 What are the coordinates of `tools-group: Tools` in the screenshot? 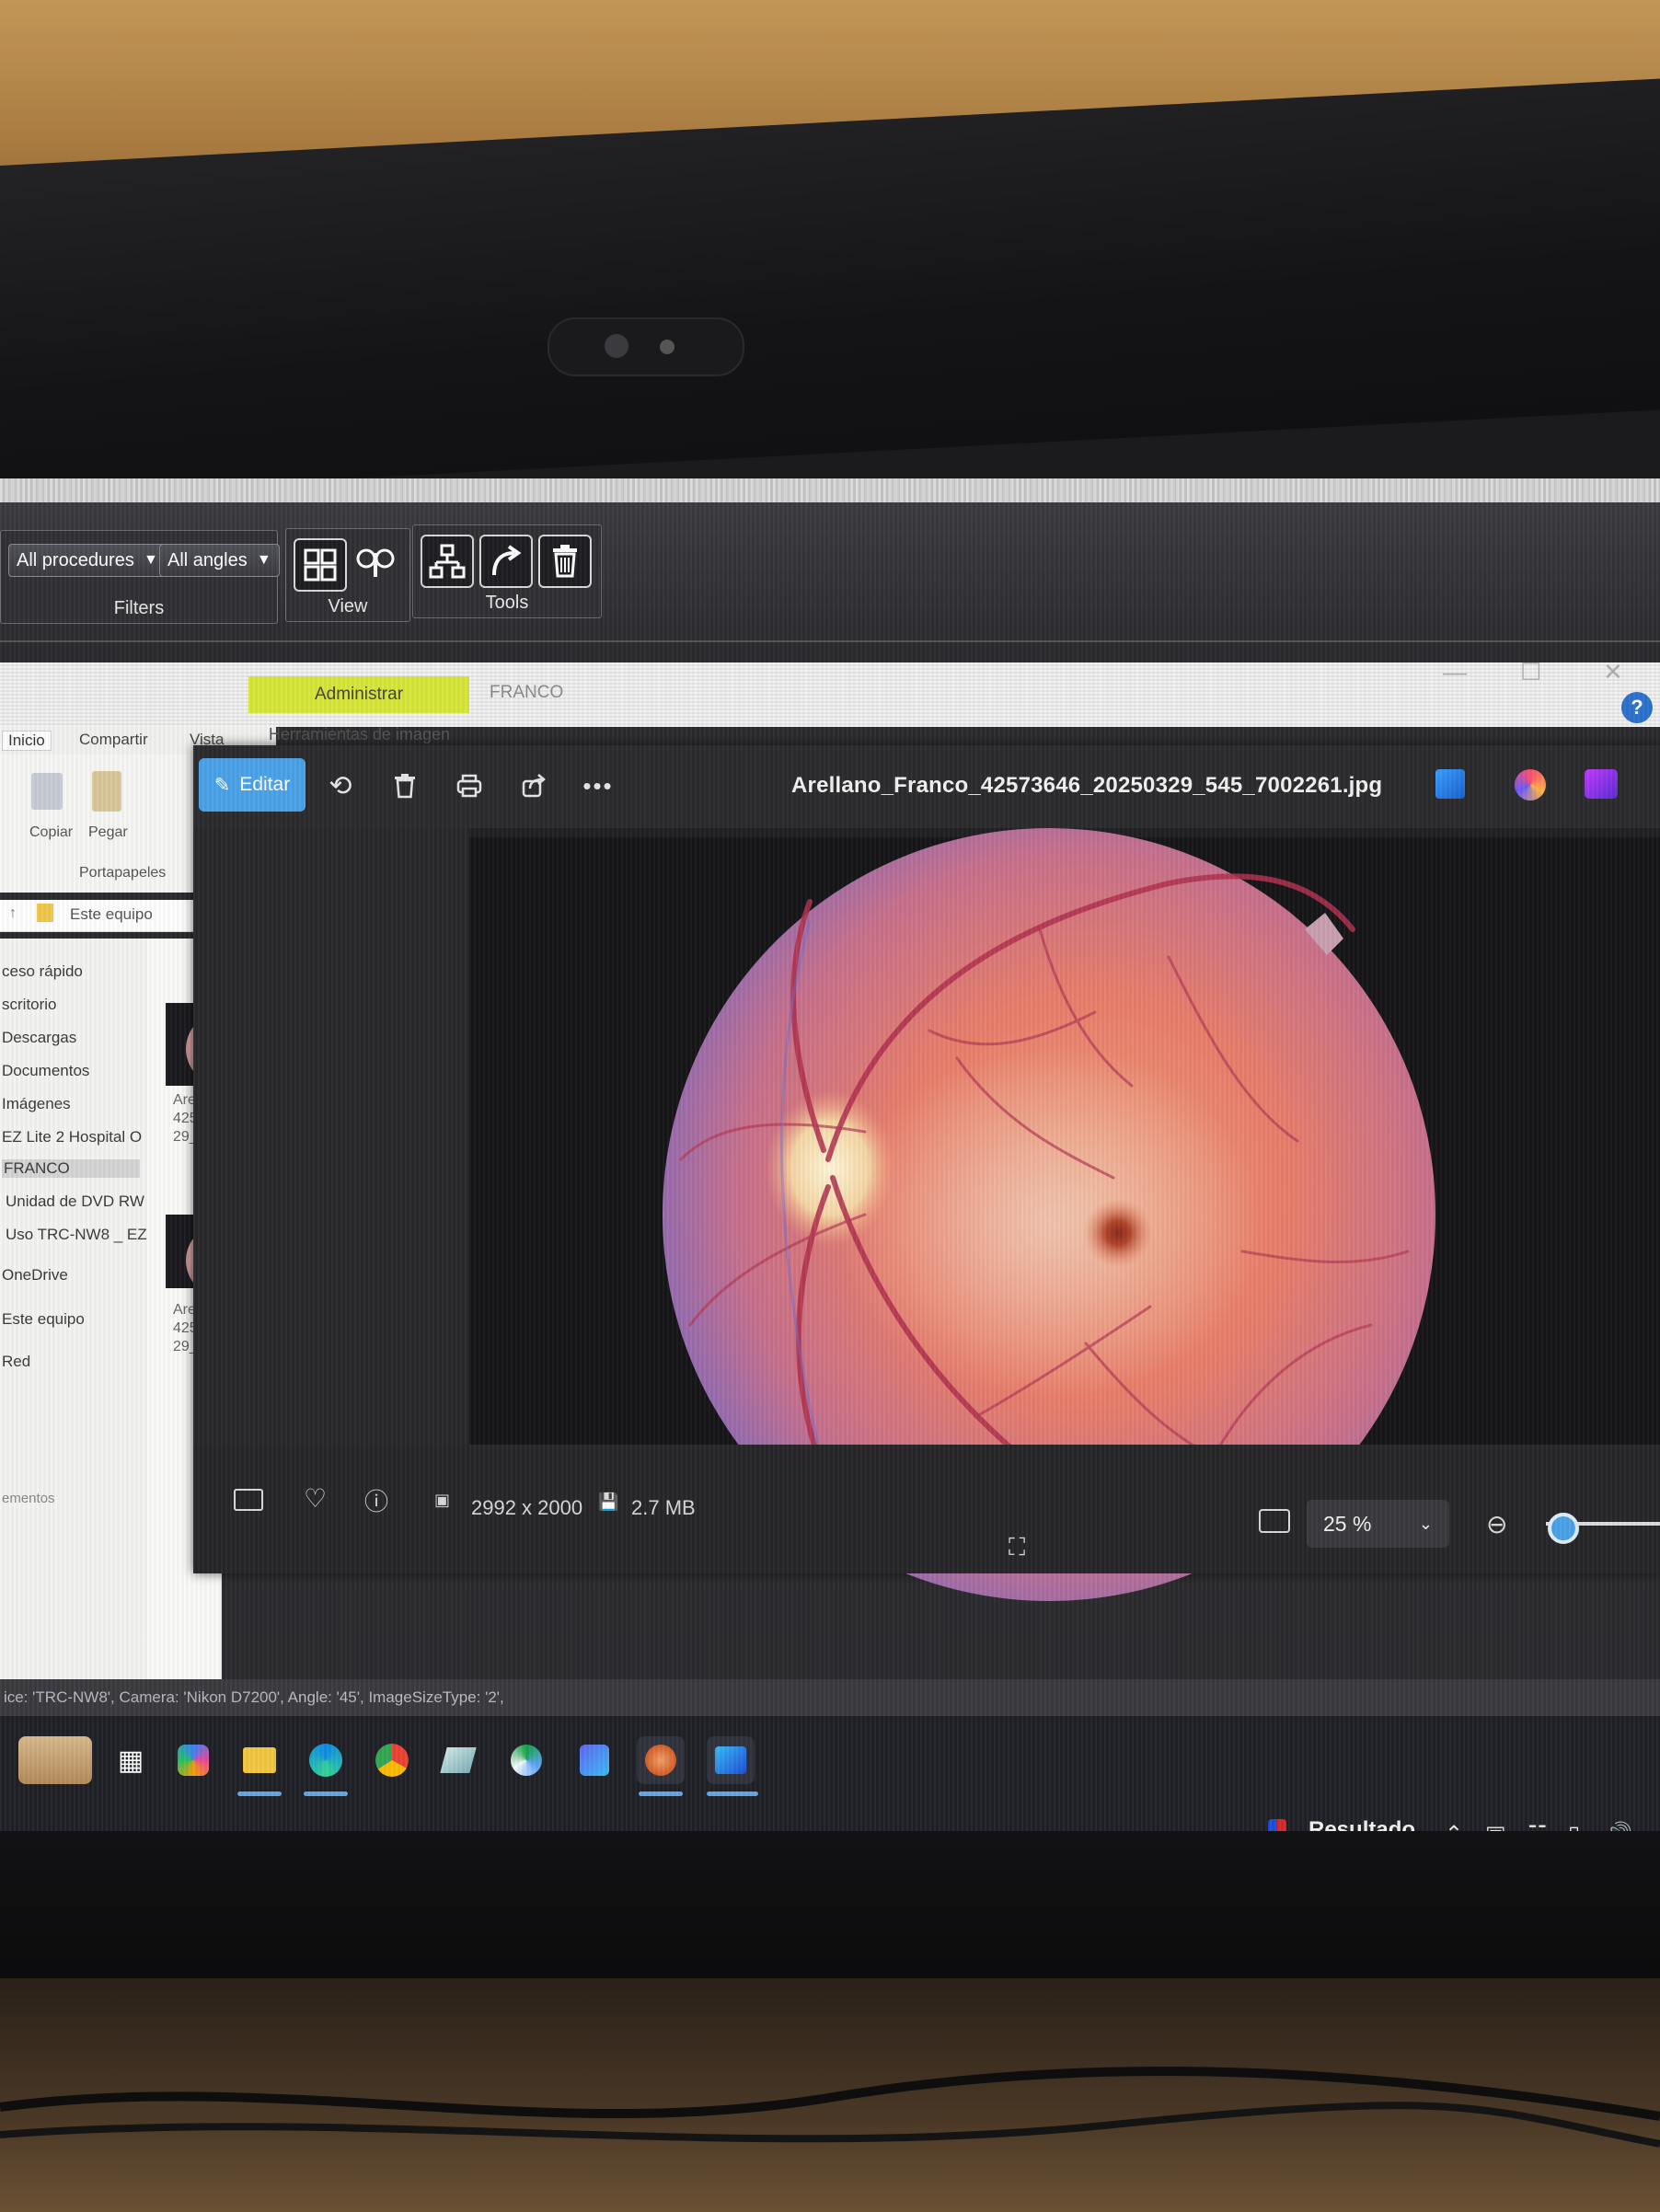 It's located at (507, 571).